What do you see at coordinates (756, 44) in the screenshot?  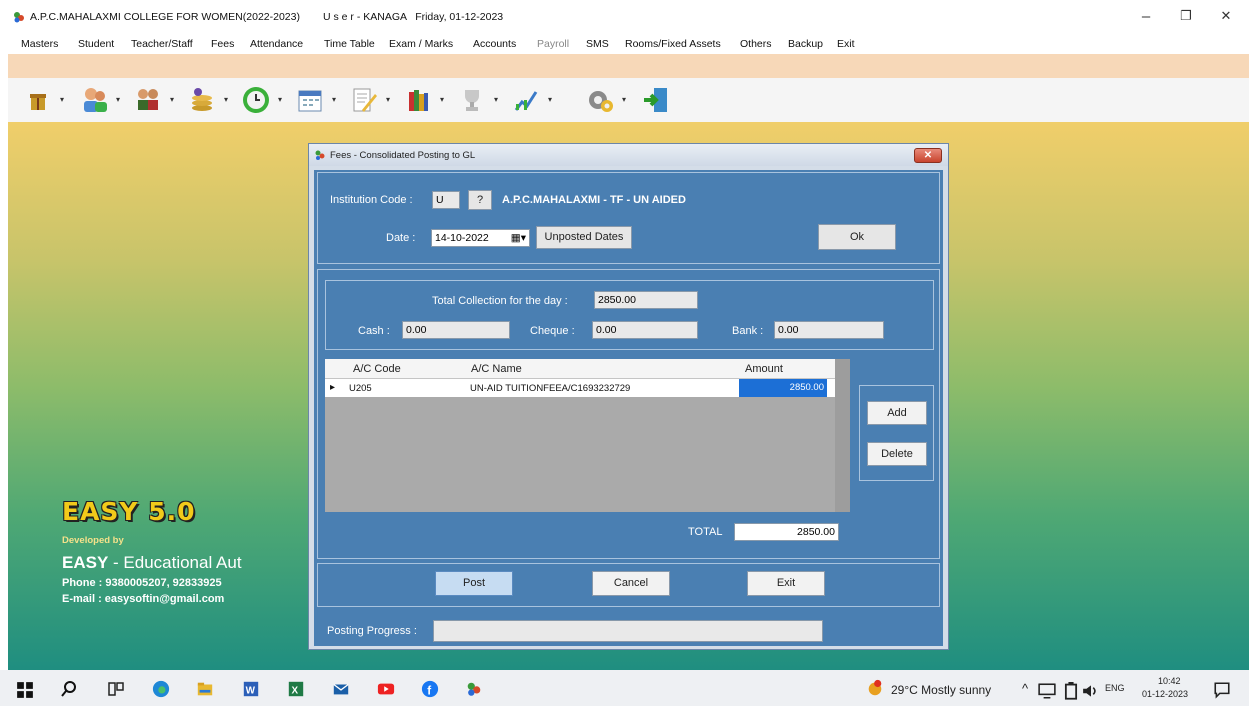 I see `menu-others: Others` at bounding box center [756, 44].